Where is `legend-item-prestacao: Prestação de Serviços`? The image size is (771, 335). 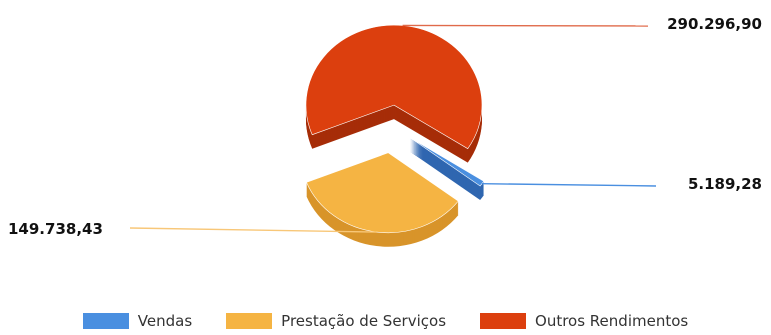
legend-item-prestacao: Prestação de Serviços is located at coordinates (336, 321).